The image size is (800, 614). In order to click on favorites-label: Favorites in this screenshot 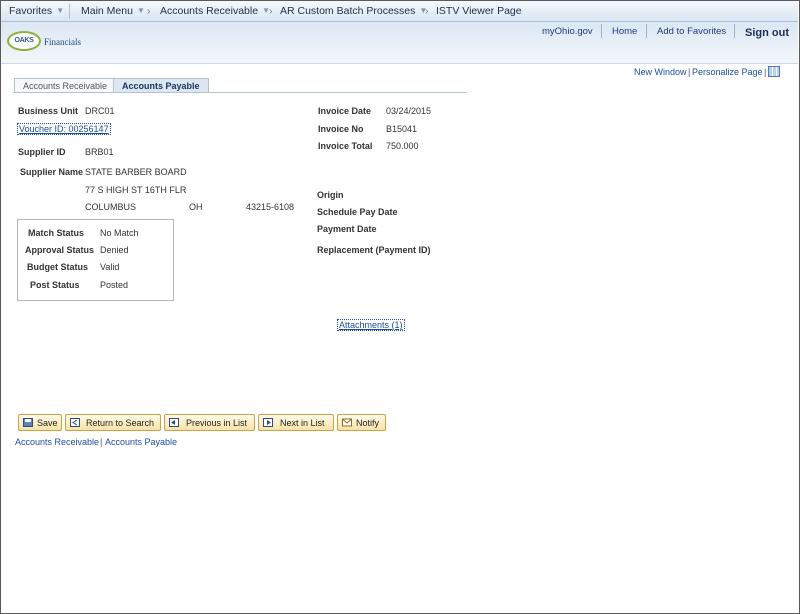, I will do `click(31, 11)`.